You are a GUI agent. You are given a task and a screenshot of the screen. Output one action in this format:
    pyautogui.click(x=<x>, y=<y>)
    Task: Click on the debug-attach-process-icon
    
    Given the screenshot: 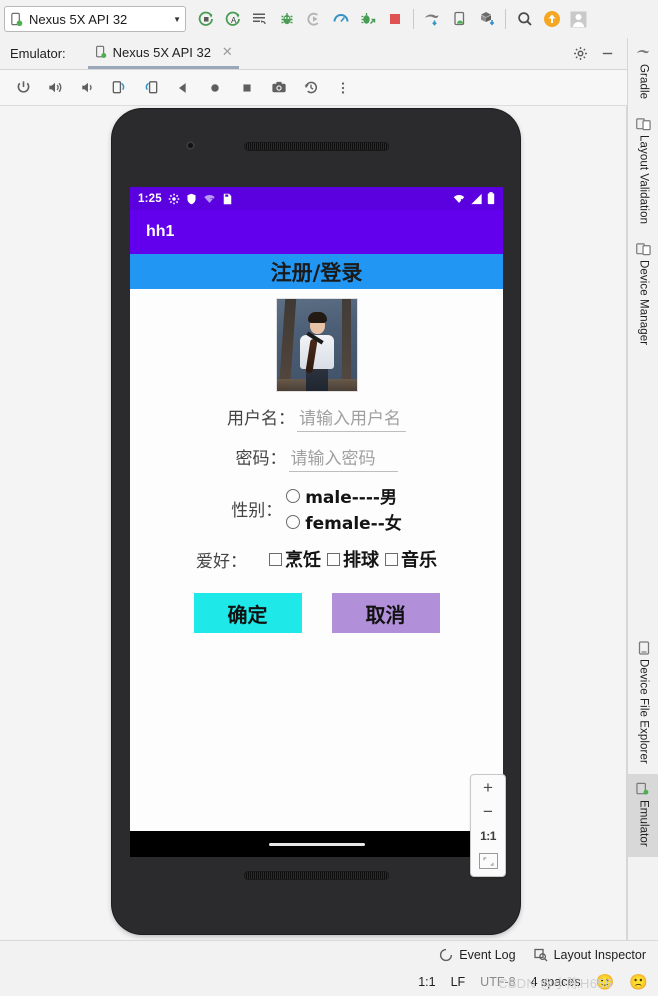 What is the action you would take?
    pyautogui.click(x=367, y=19)
    